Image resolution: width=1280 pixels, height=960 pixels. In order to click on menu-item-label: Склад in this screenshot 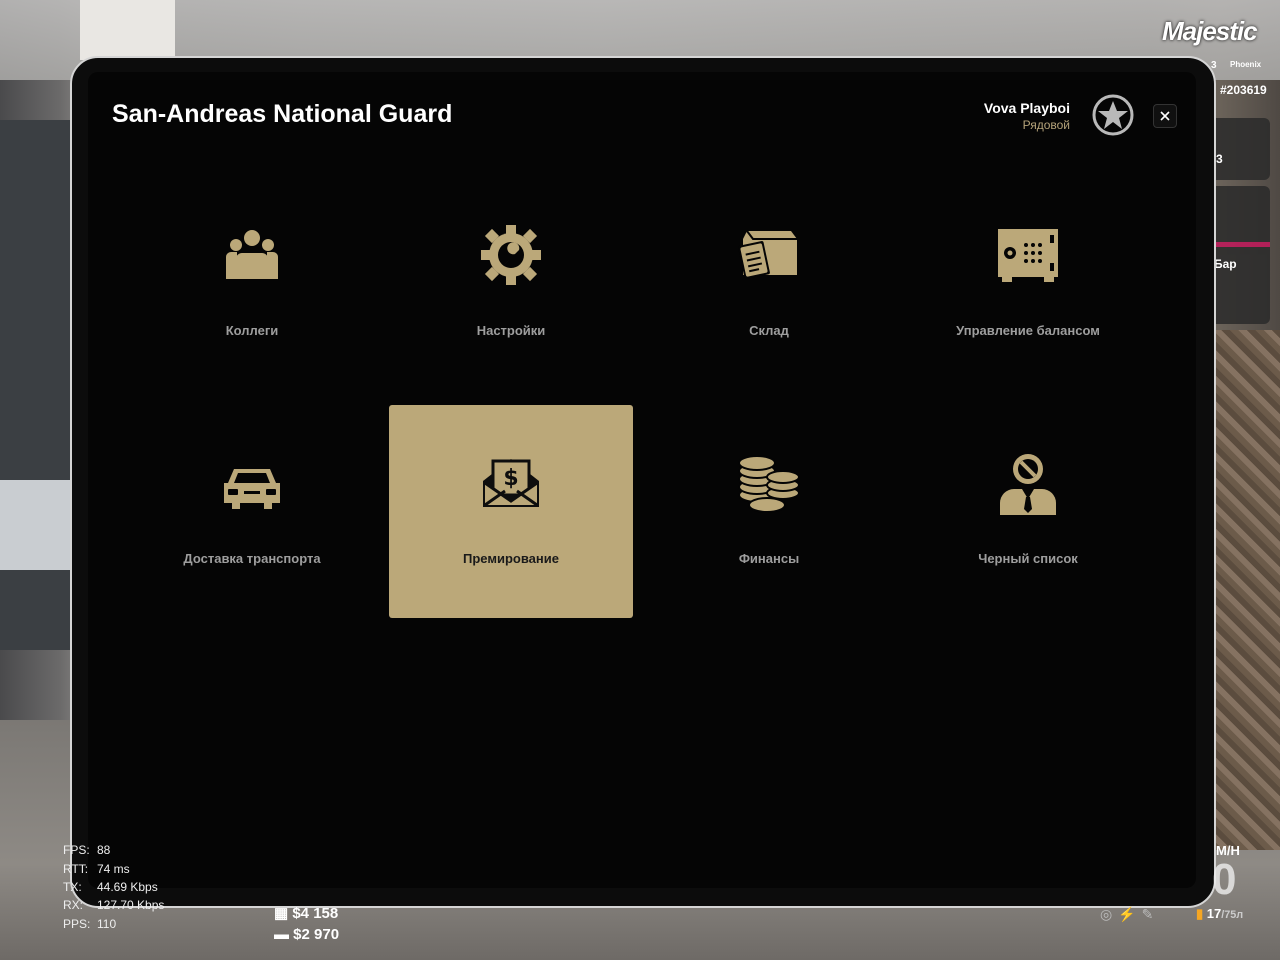, I will do `click(769, 330)`.